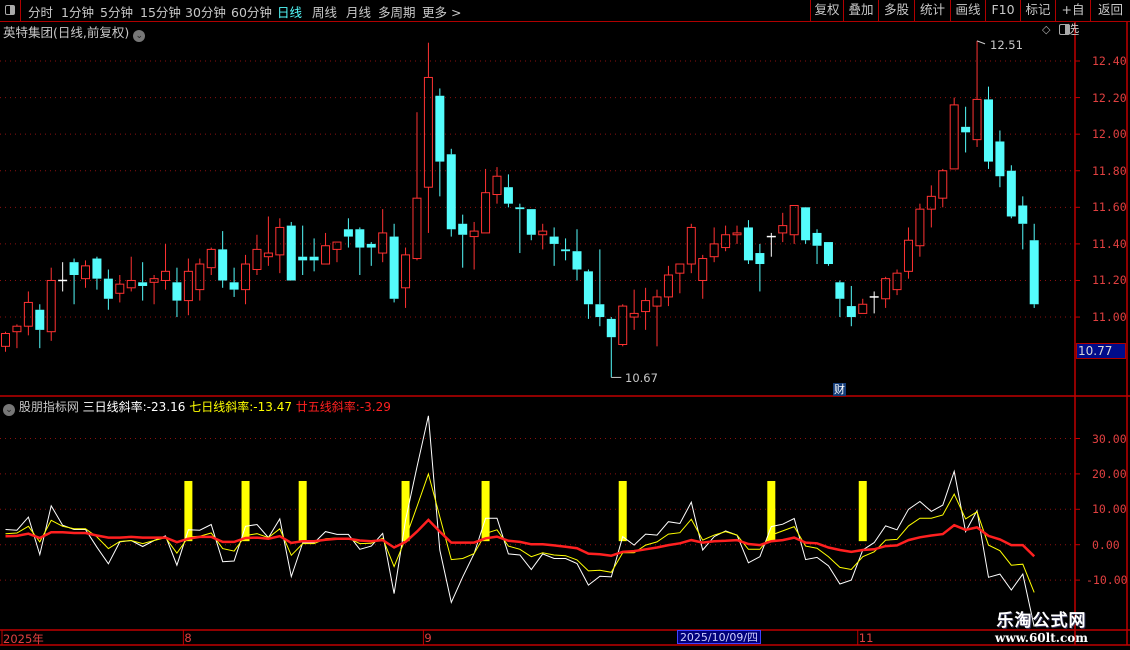 This screenshot has height=650, width=1130. Describe the element at coordinates (1072, 18) in the screenshot. I see `toolbar-button-7: +自选` at that location.